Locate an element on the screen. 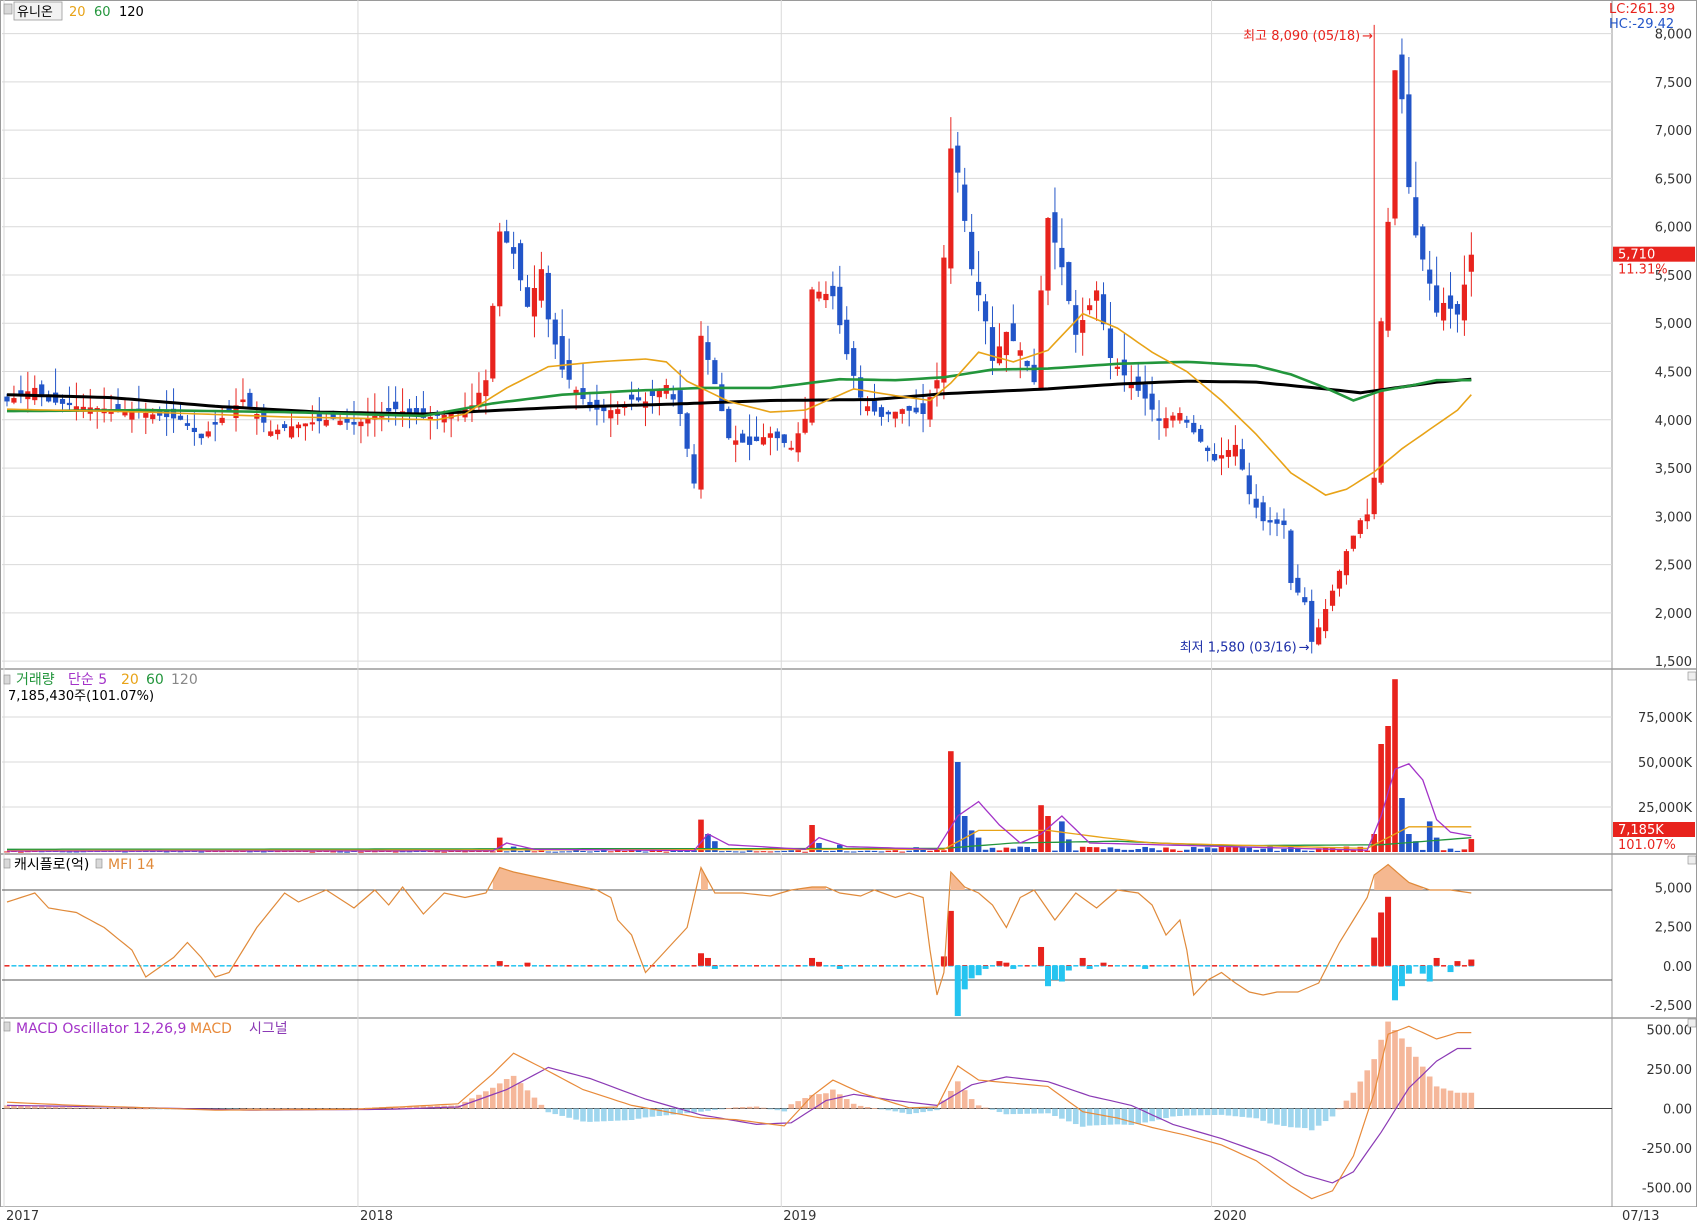 Image resolution: width=1697 pixels, height=1227 pixels. price-tick-label: 7,000 is located at coordinates (1673, 131).